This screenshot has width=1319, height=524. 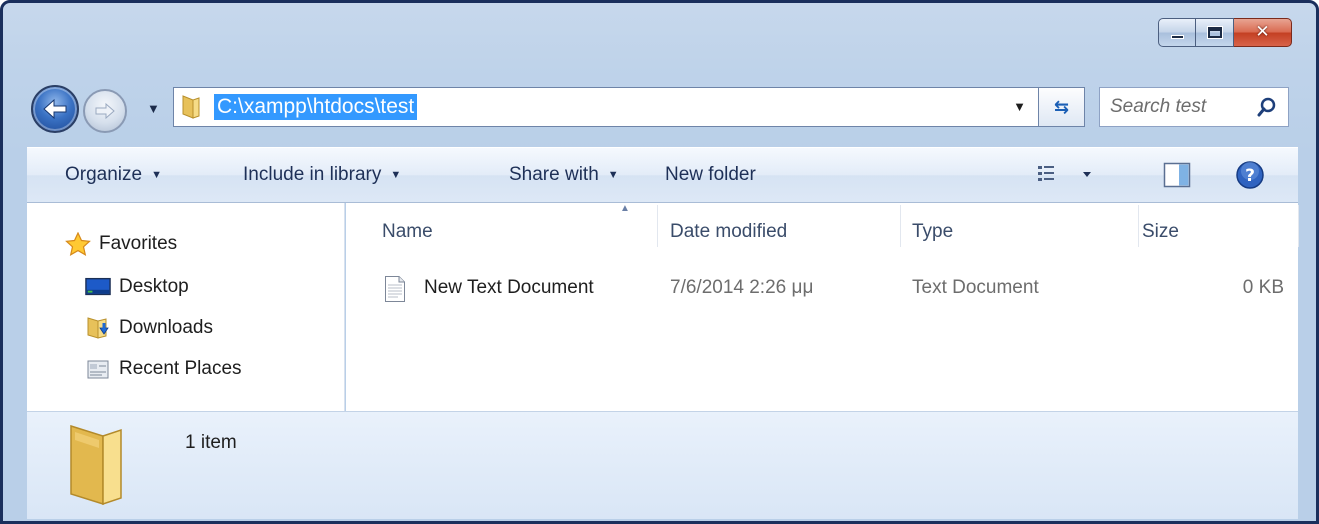 What do you see at coordinates (742, 287) in the screenshot?
I see `file-date-modified: 7/6/2014 2:26 μμ` at bounding box center [742, 287].